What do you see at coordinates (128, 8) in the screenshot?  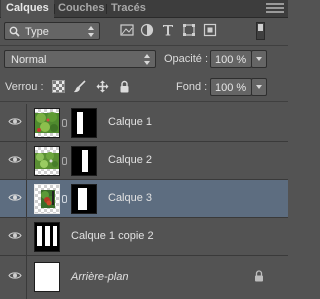 I see `tab-traces: Tracés` at bounding box center [128, 8].